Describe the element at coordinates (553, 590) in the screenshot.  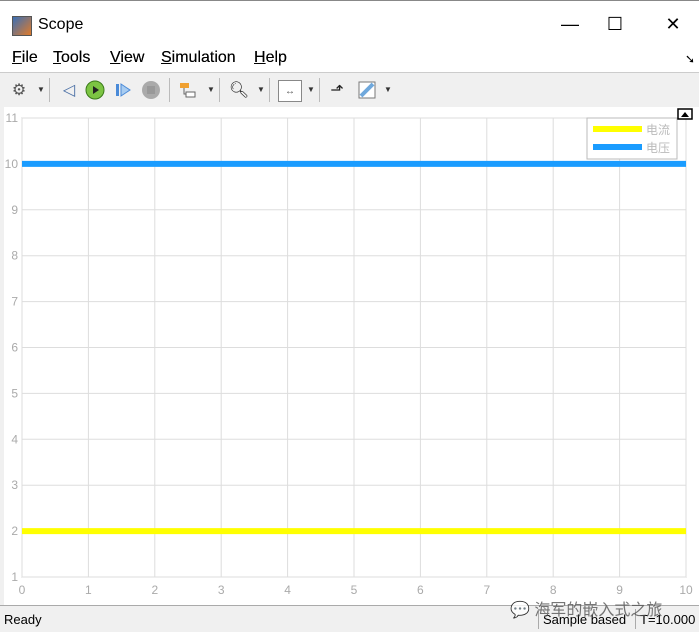
I see `x-tick-label: 8` at that location.